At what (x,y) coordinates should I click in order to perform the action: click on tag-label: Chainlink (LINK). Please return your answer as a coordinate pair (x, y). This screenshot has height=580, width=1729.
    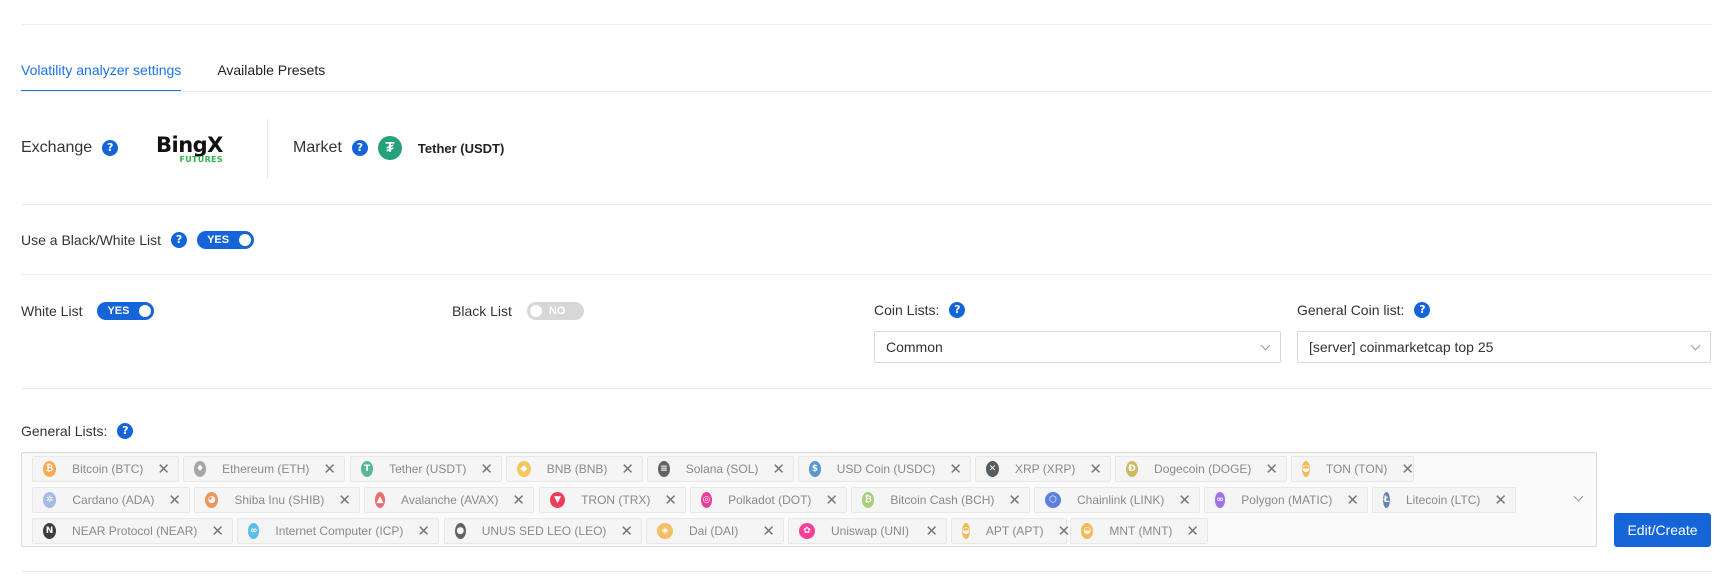
    Looking at the image, I should click on (1121, 500).